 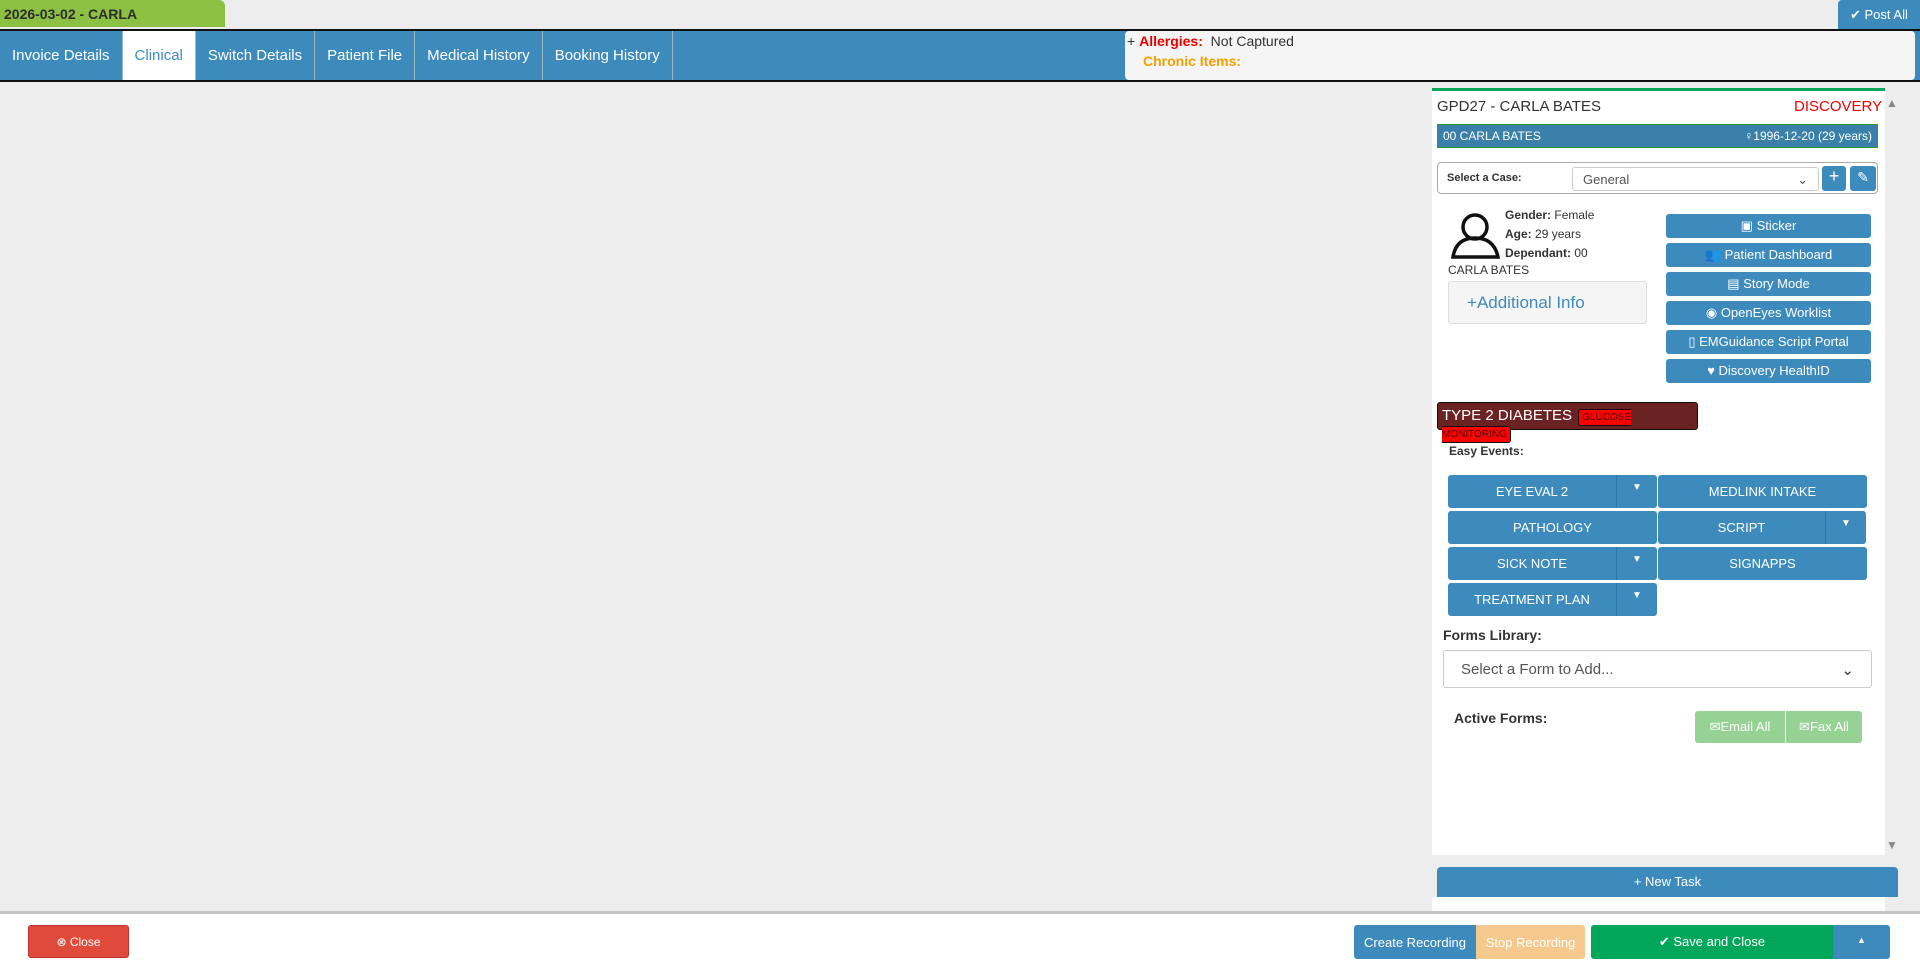 I want to click on sticker-icon: ▣, so click(x=1748, y=225).